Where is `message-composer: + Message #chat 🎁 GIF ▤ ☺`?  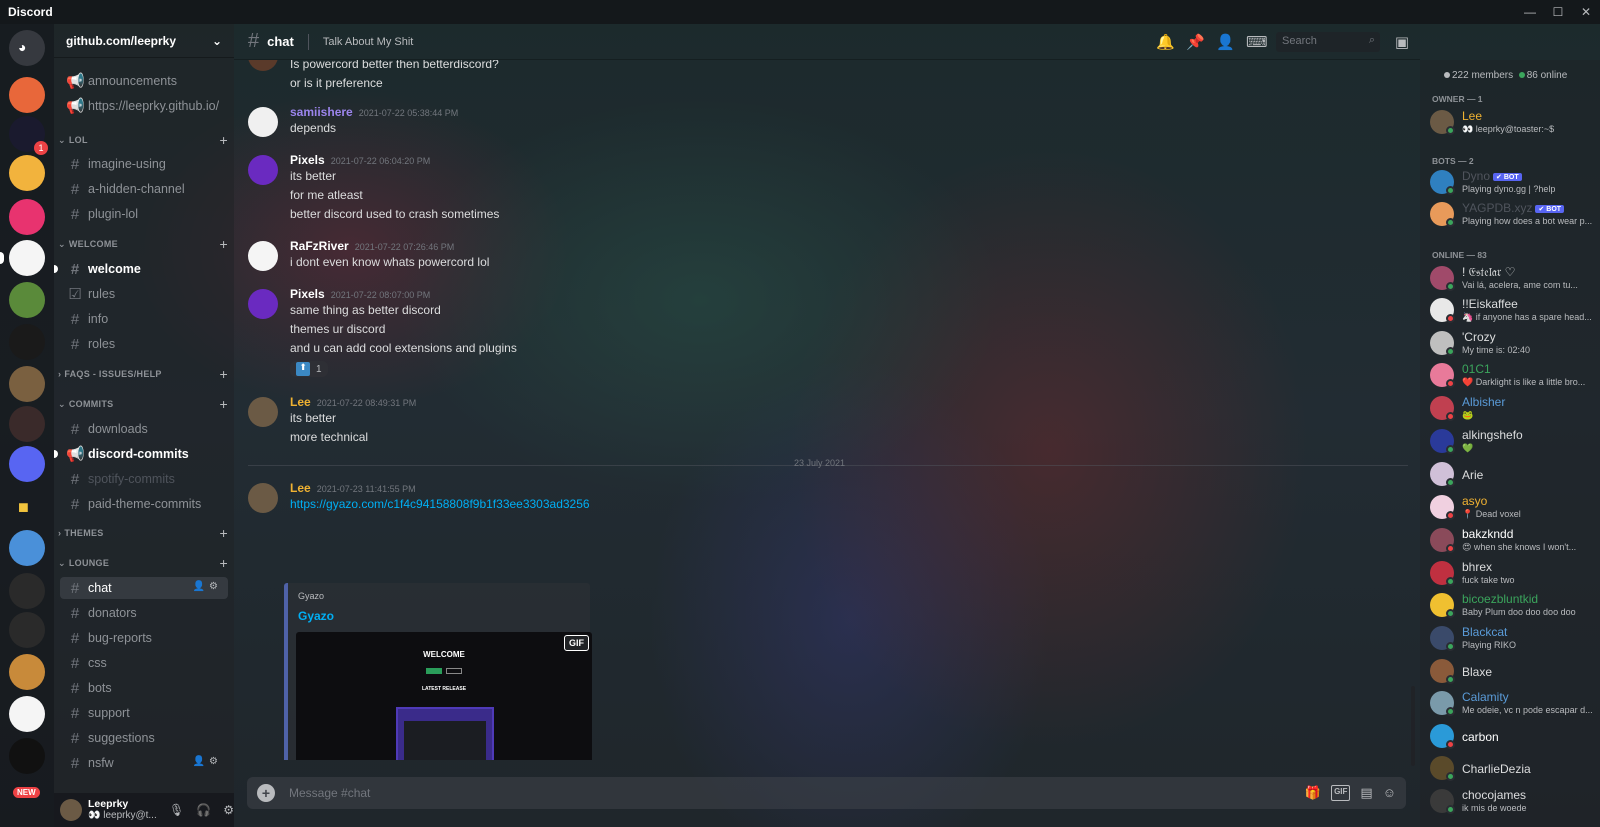 message-composer: + Message #chat 🎁 GIF ▤ ☺ is located at coordinates (826, 793).